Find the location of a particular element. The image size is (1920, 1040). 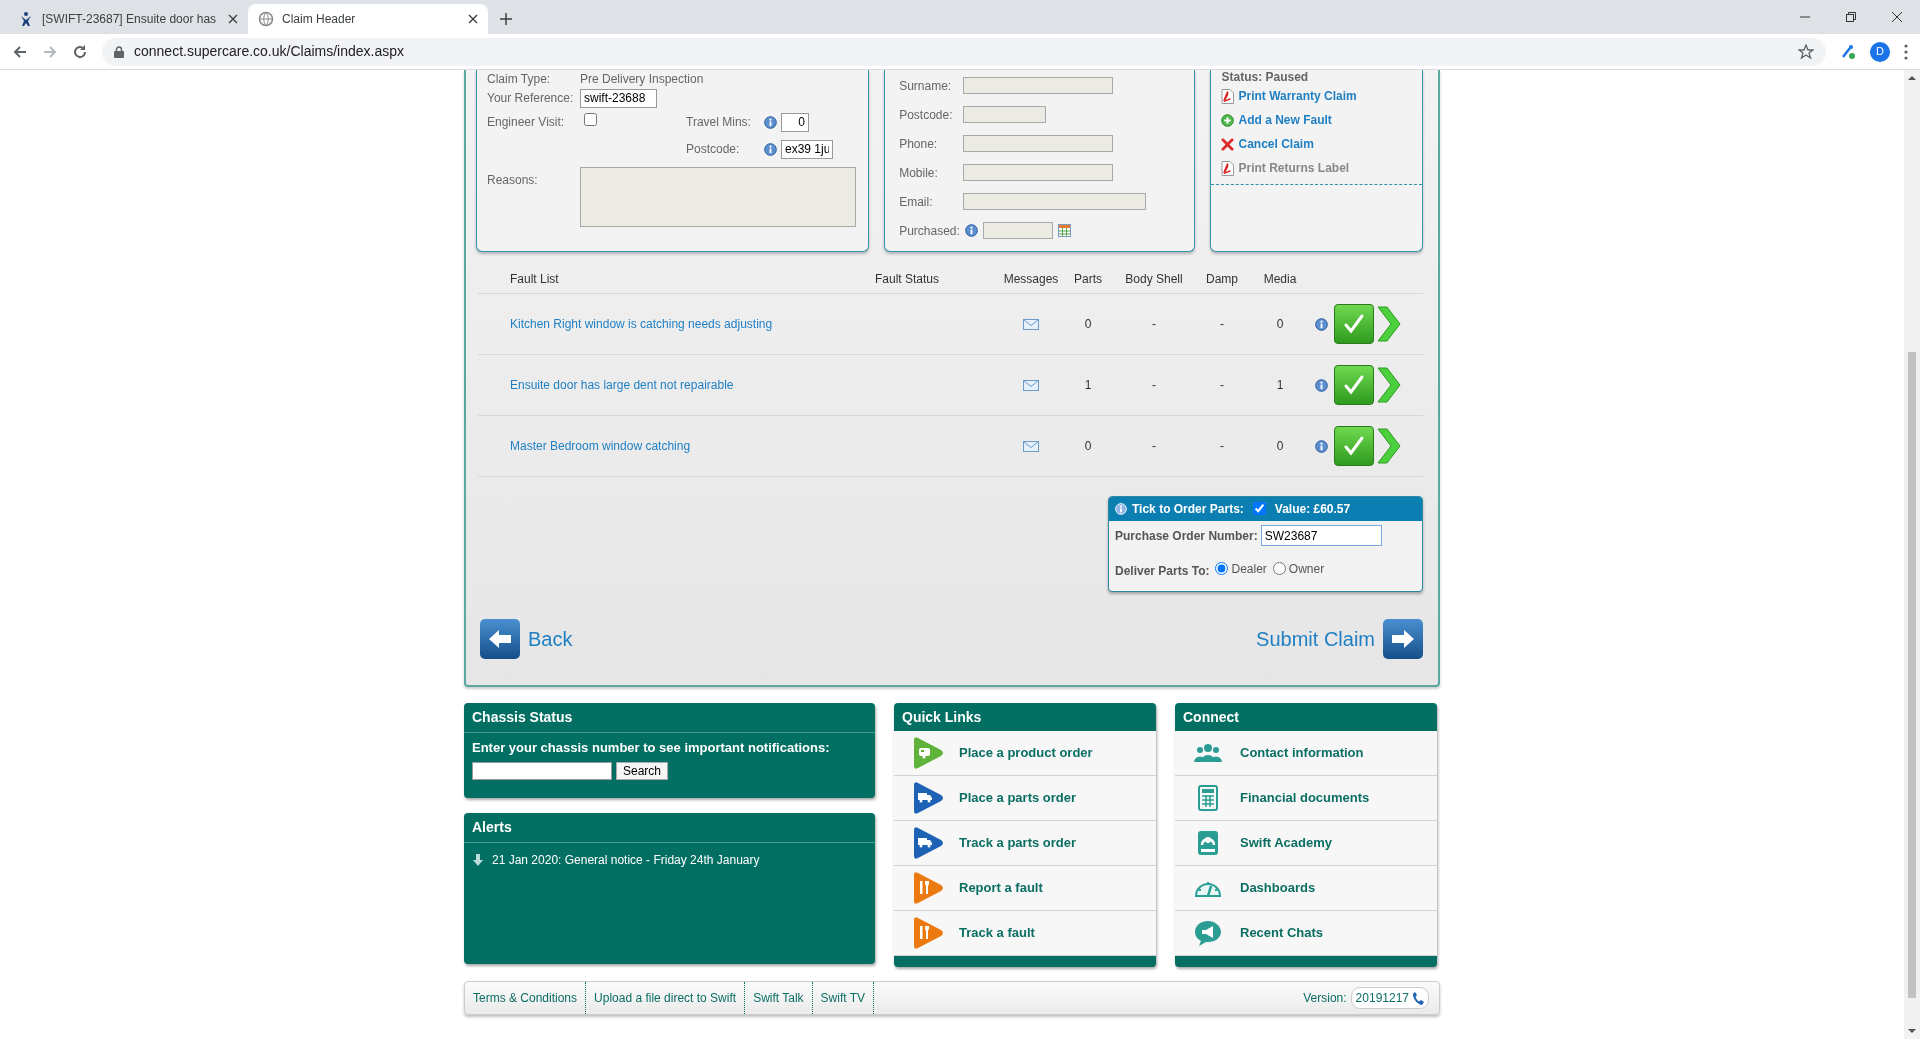

megaphone-icon is located at coordinates (1207, 933).